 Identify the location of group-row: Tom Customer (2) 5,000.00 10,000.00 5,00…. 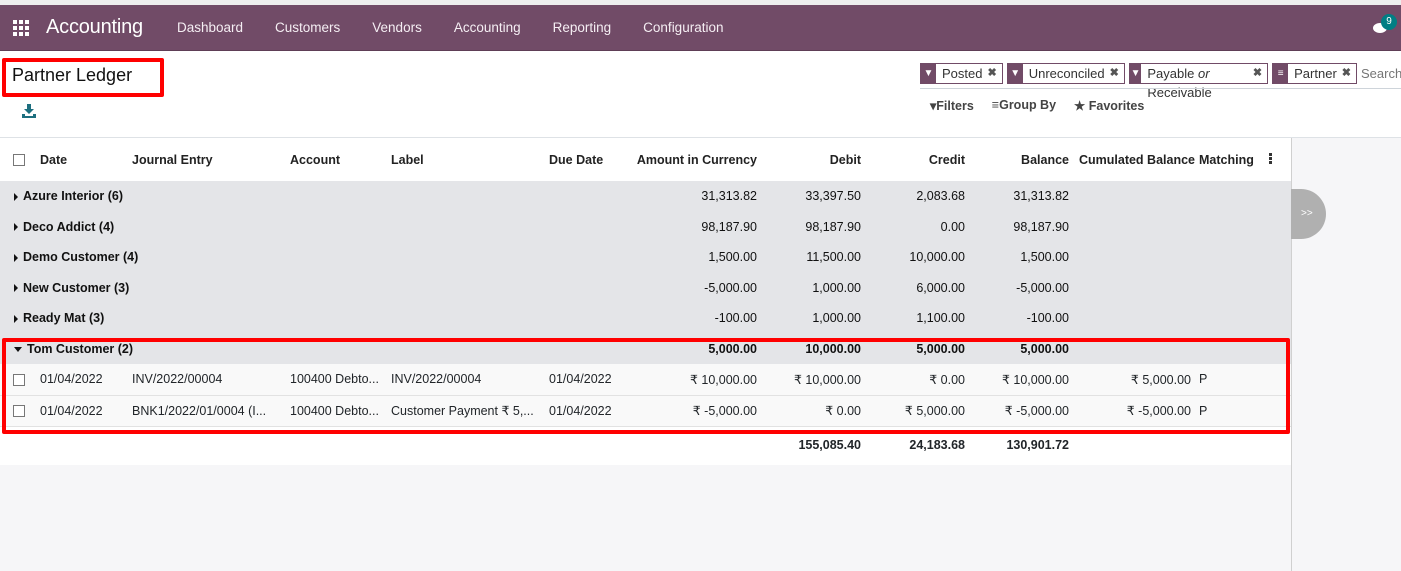
(645, 348).